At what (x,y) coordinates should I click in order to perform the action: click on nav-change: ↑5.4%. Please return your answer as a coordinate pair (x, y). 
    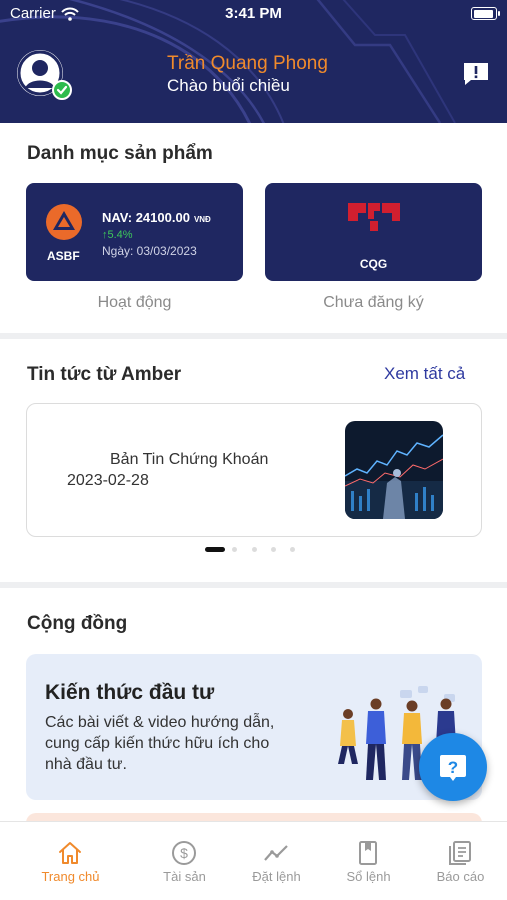
    Looking at the image, I should click on (117, 235).